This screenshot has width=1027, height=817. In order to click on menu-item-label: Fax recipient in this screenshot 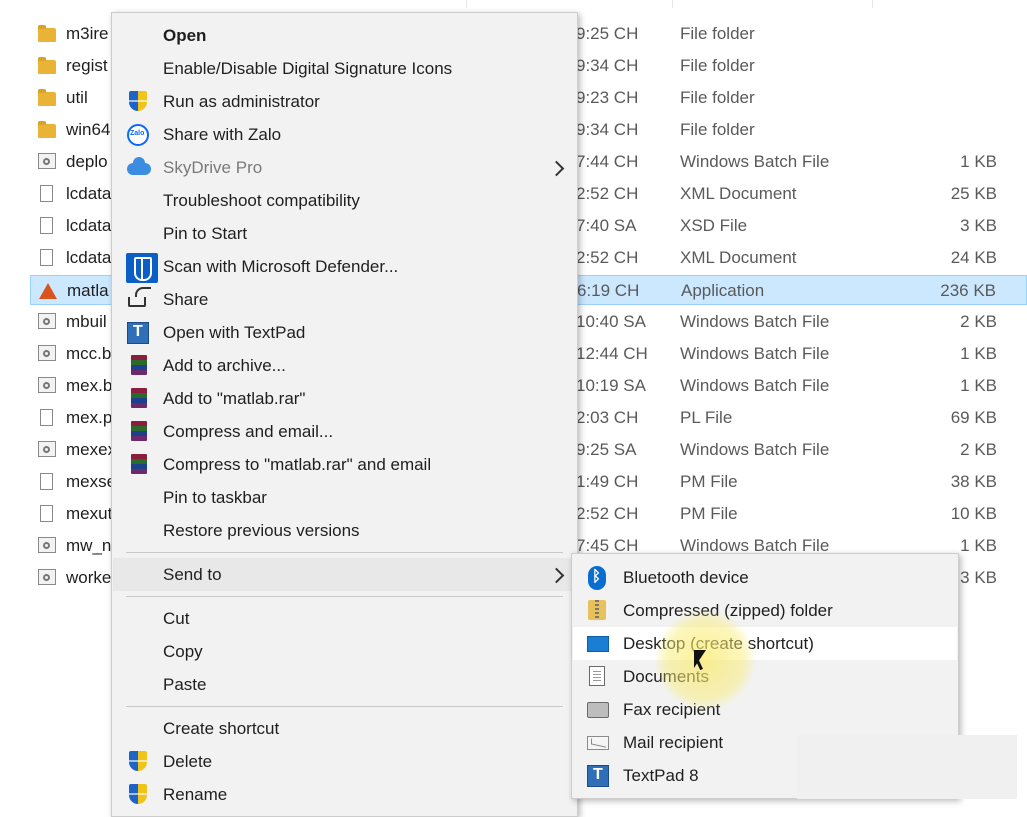, I will do `click(672, 709)`.